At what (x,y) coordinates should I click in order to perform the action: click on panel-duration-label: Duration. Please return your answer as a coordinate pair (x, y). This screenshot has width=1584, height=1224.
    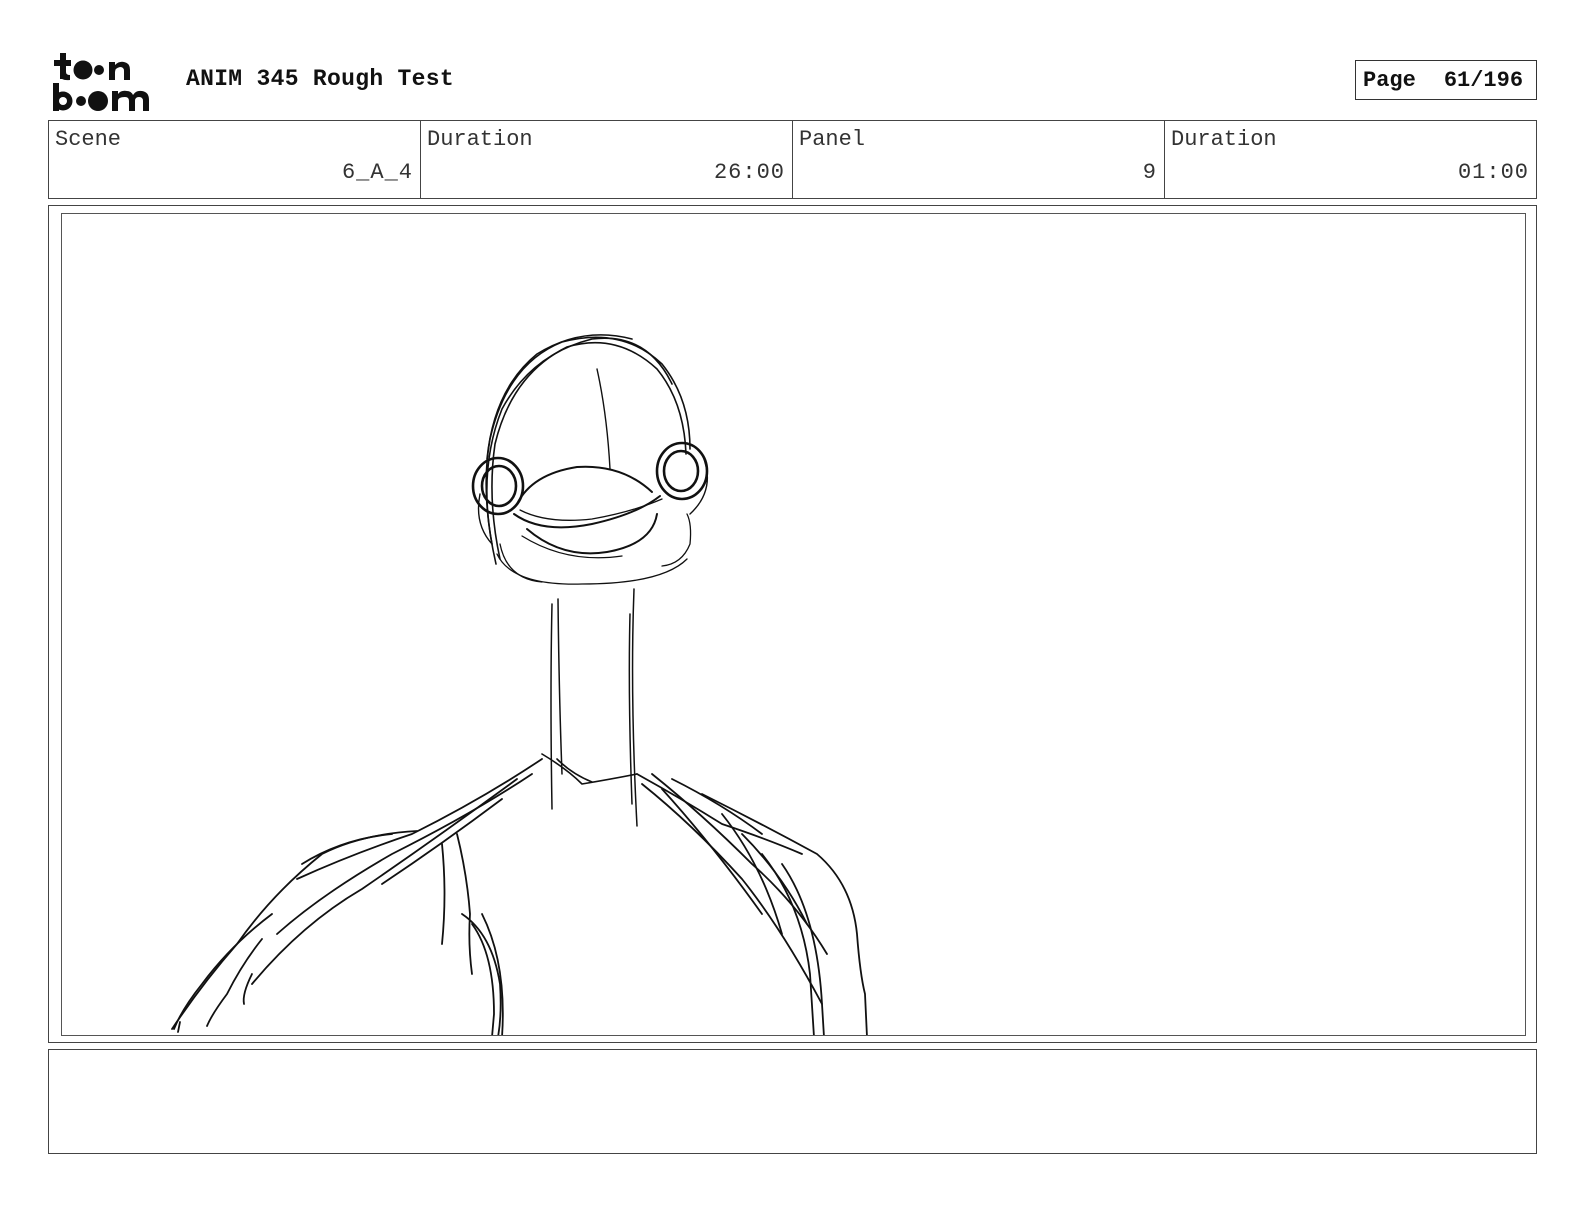
    Looking at the image, I should click on (1224, 139).